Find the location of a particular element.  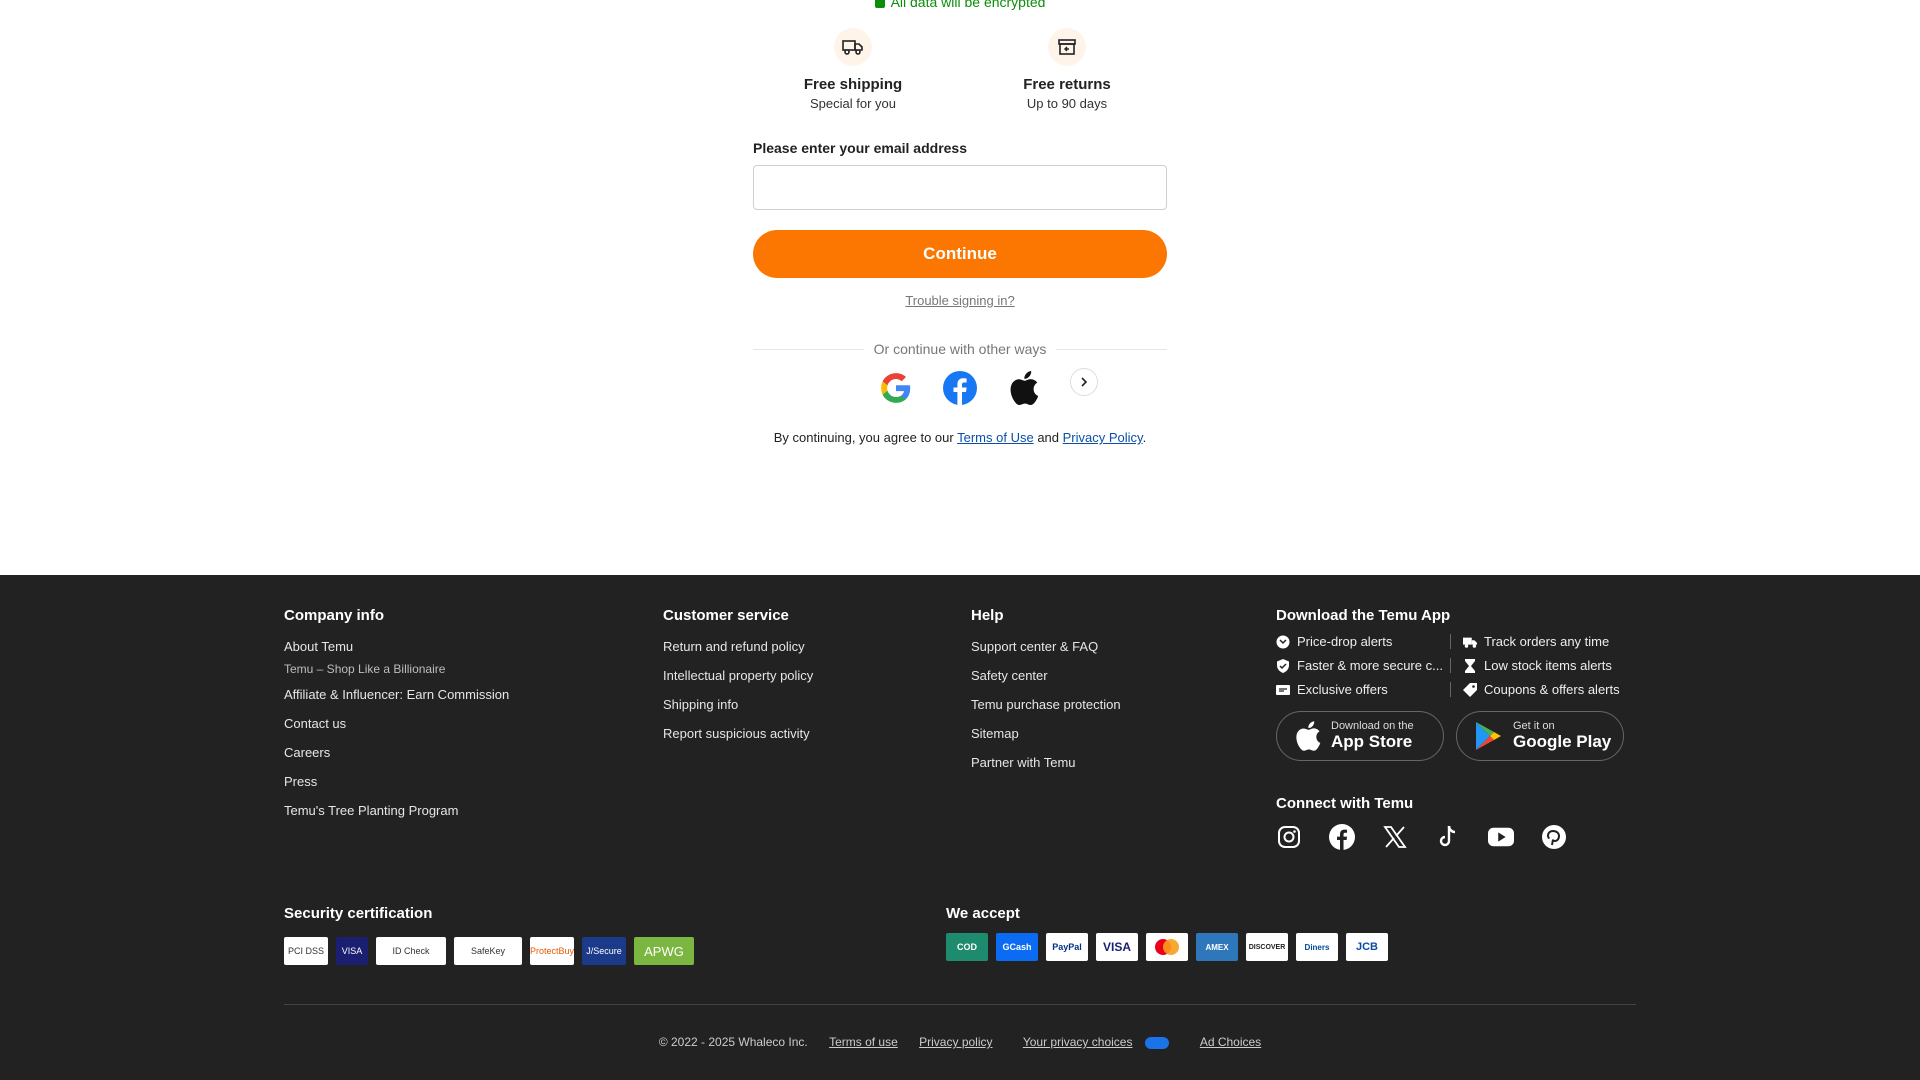

continue-button: Continue is located at coordinates (960, 254).